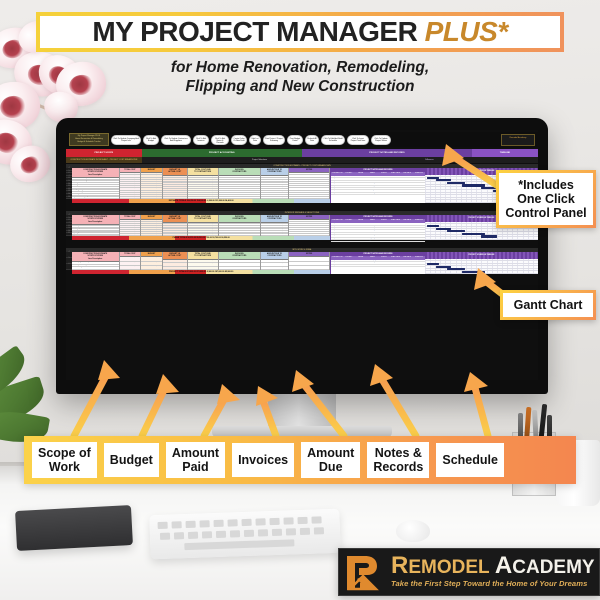 The width and height of the screenshot is (600, 600). What do you see at coordinates (104, 153) in the screenshot?
I see `section-band-0: PROJECT SCOPE` at bounding box center [104, 153].